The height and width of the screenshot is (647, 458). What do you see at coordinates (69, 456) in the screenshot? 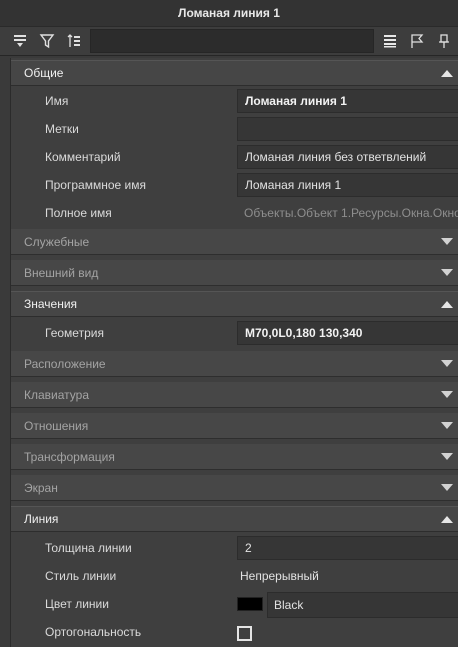
I see `section-transform-label: Трансформация` at bounding box center [69, 456].